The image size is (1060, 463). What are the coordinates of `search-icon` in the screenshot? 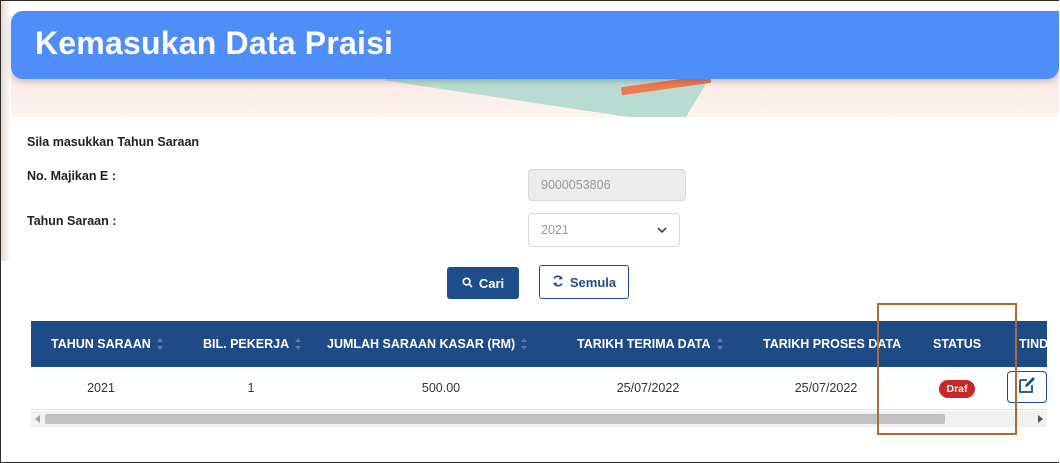 It's located at (467, 283).